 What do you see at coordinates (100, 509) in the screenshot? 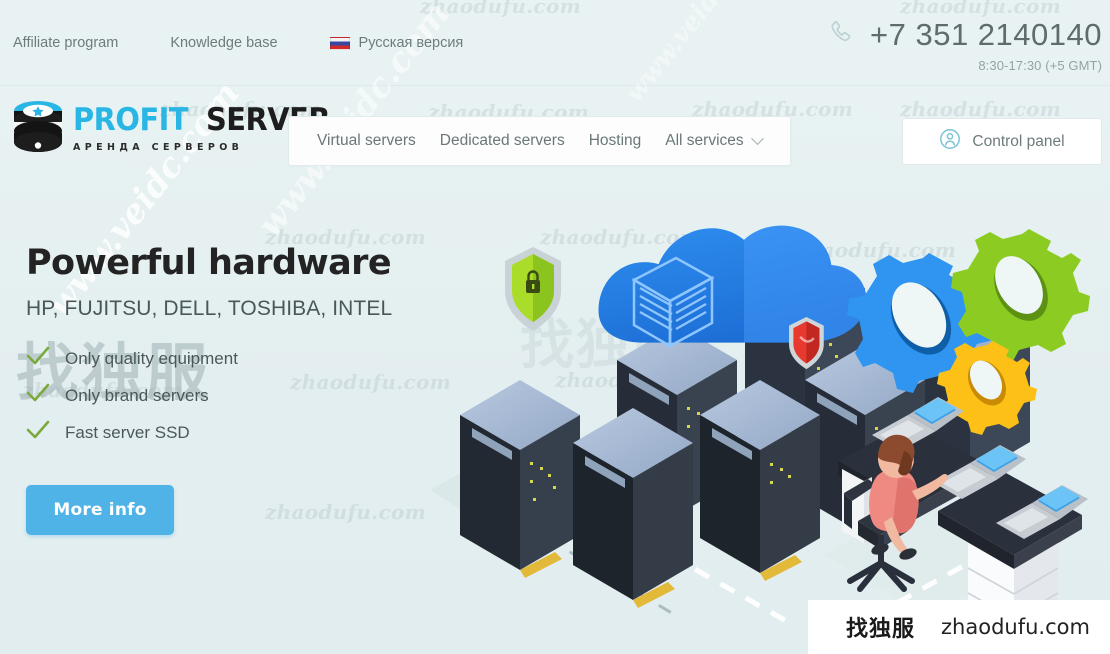
I see `more-info-button: More info` at bounding box center [100, 509].